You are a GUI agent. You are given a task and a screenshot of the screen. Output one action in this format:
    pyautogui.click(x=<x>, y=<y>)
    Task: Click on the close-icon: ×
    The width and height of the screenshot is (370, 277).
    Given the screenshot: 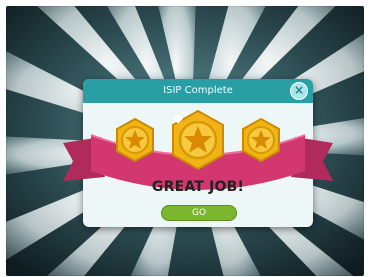 What is the action you would take?
    pyautogui.click(x=299, y=90)
    